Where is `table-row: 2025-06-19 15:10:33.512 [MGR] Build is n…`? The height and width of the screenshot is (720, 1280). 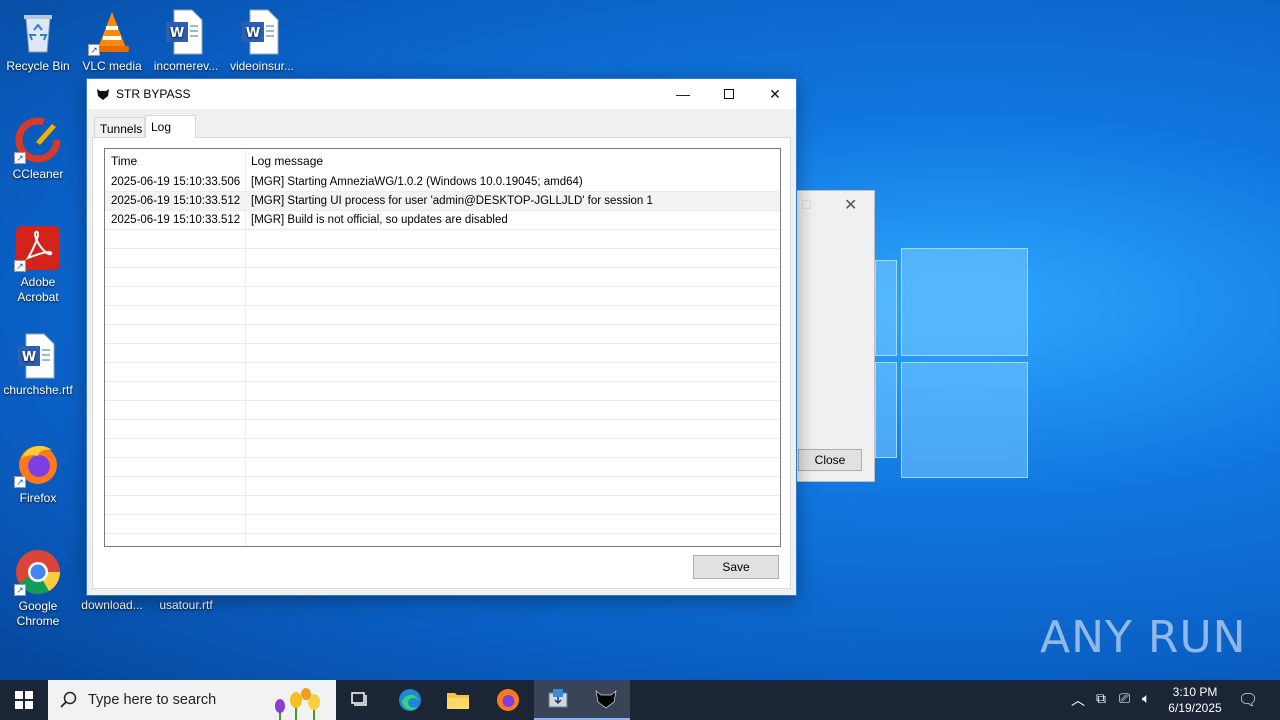 table-row: 2025-06-19 15:10:33.512 [MGR] Build is n… is located at coordinates (442, 220).